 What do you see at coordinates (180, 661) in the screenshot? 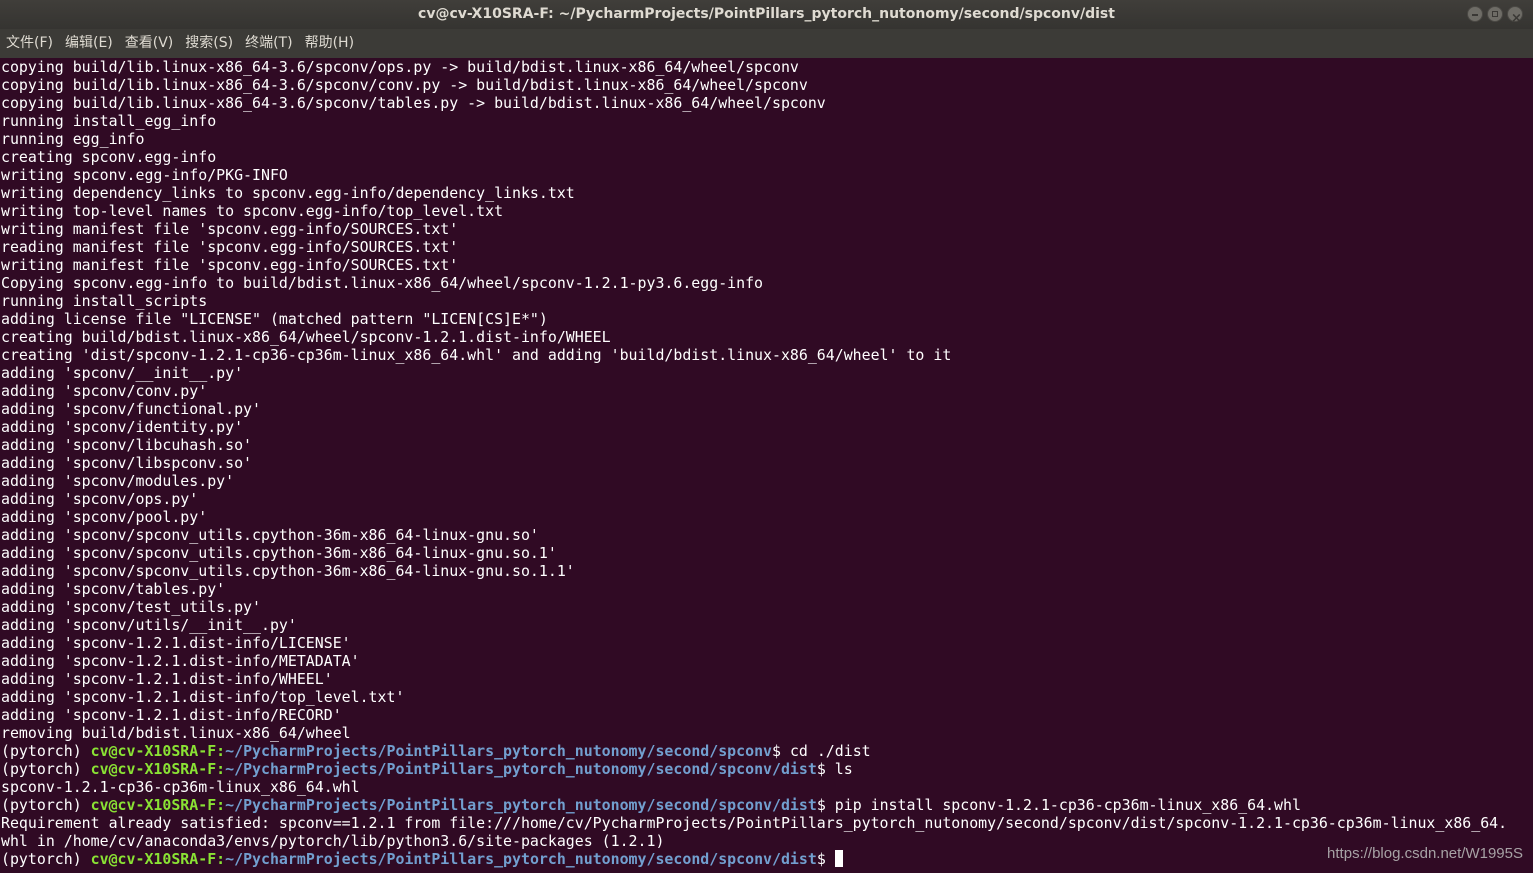
I see `terminal-line: adding 'spconv-1.2.1.dist-info/METADATA'` at bounding box center [180, 661].